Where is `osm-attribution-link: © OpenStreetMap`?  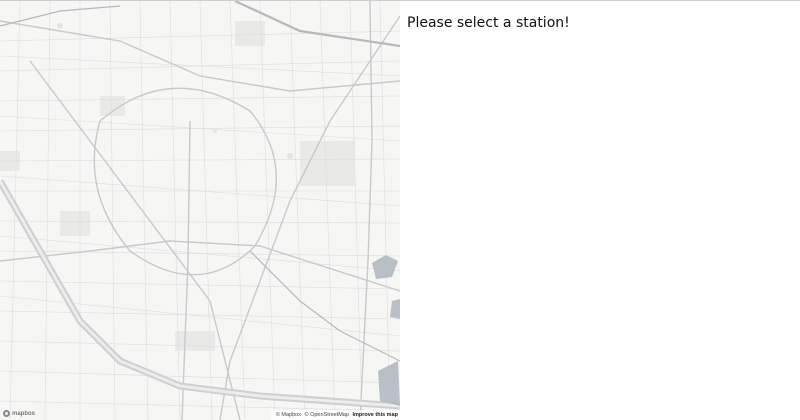 osm-attribution-link: © OpenStreetMap is located at coordinates (327, 415).